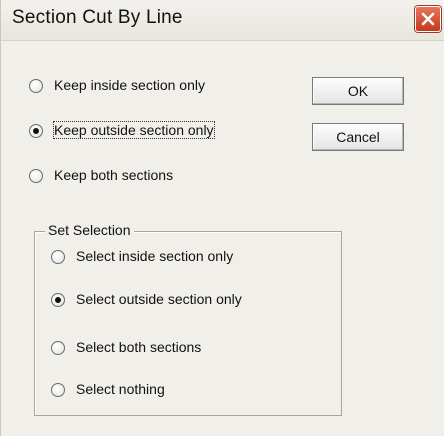 The width and height of the screenshot is (444, 436). What do you see at coordinates (134, 130) in the screenshot?
I see `keep-outside-label: Keep outside section only` at bounding box center [134, 130].